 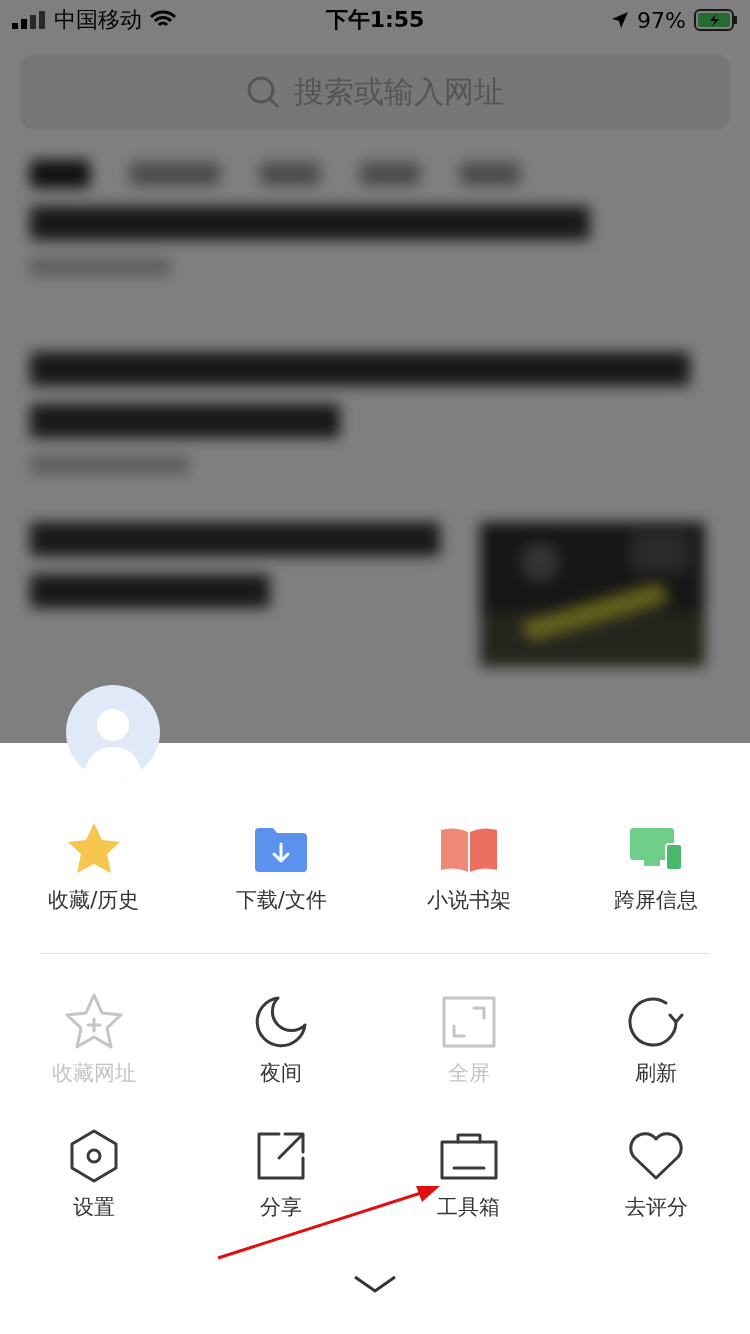 I want to click on collapse-icon, so click(x=375, y=1284).